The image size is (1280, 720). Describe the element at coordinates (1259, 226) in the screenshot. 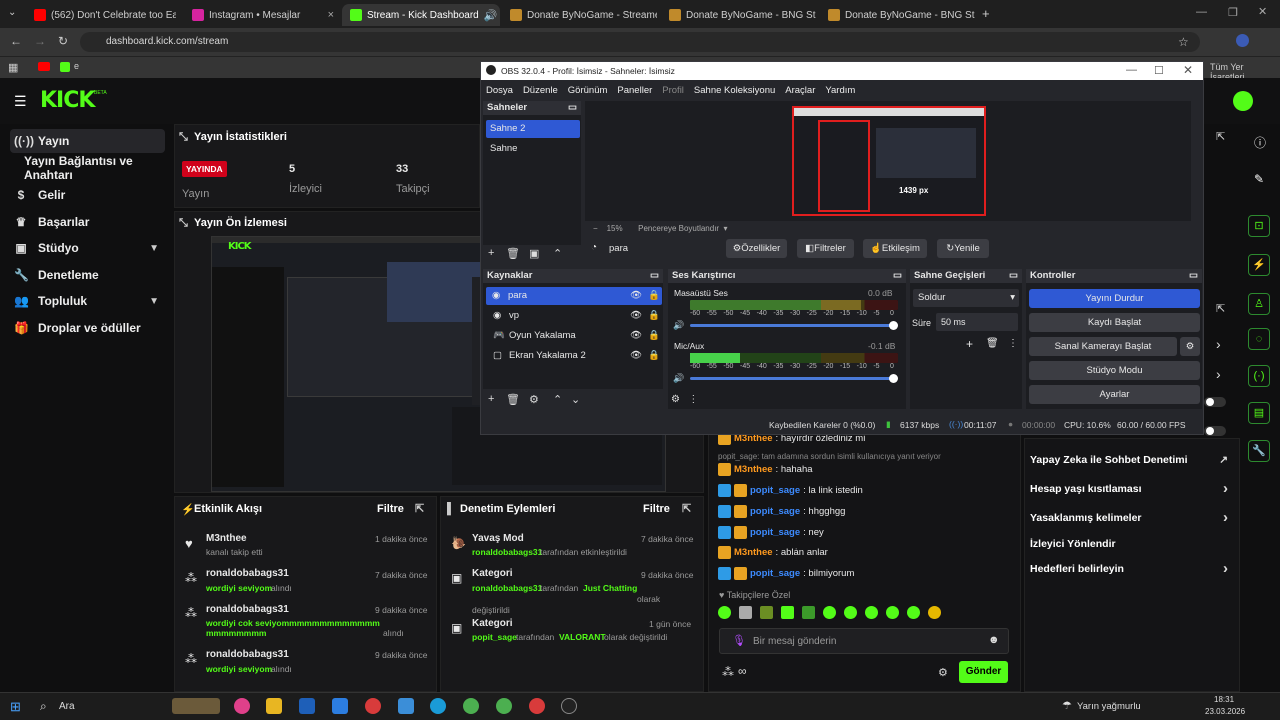

I see `clip-icon: ⊡` at that location.